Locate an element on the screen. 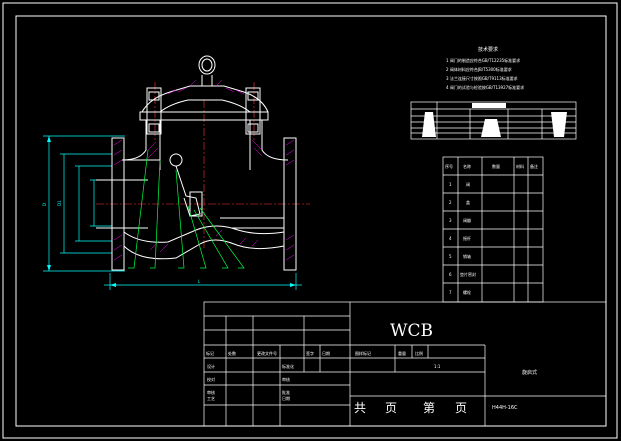  dimension-label-inner: D1 is located at coordinates (59, 203).